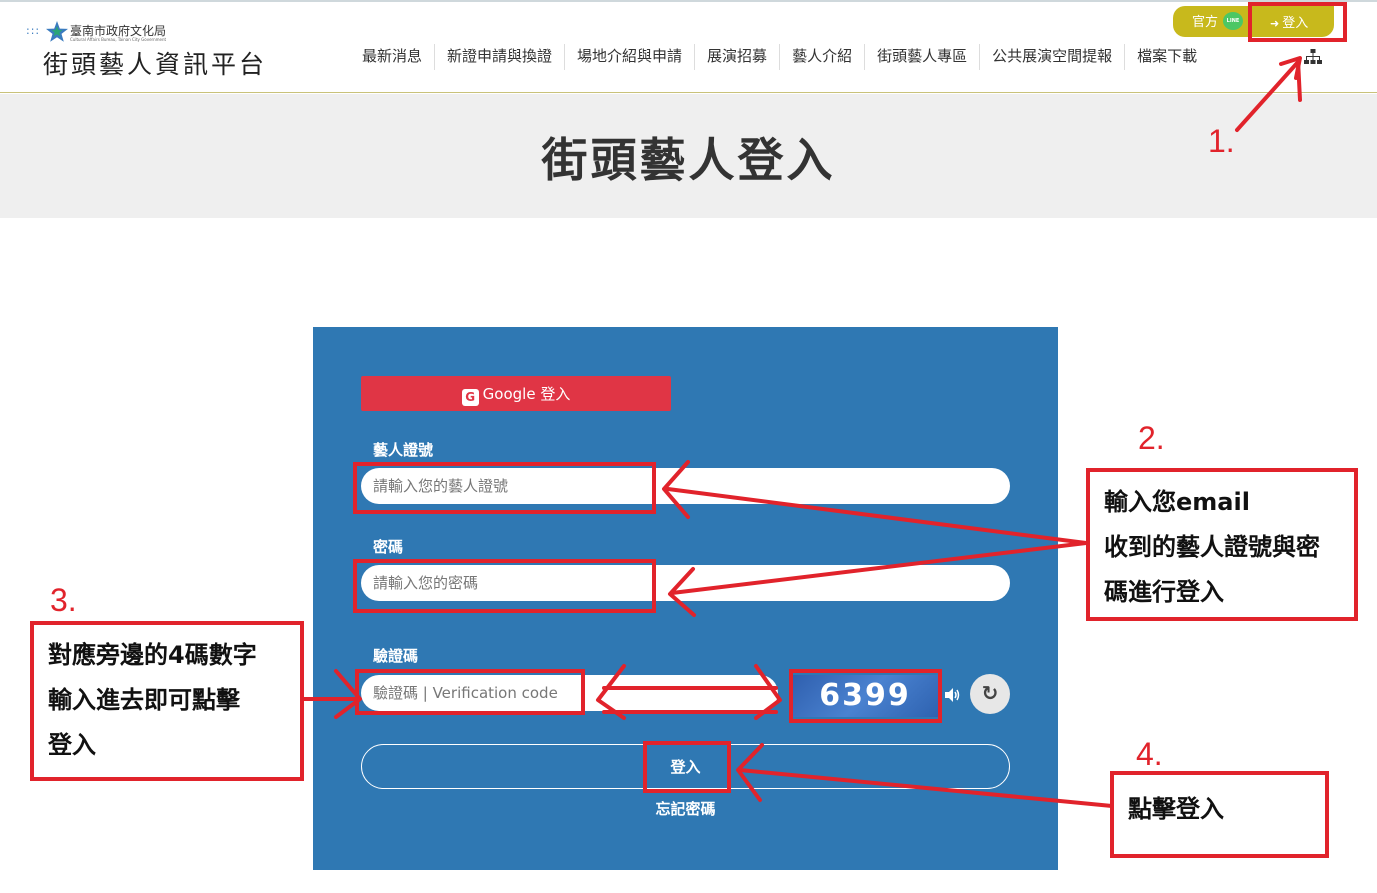 The width and height of the screenshot is (1377, 893). What do you see at coordinates (1151, 438) in the screenshot?
I see `step-number-2: 2.` at bounding box center [1151, 438].